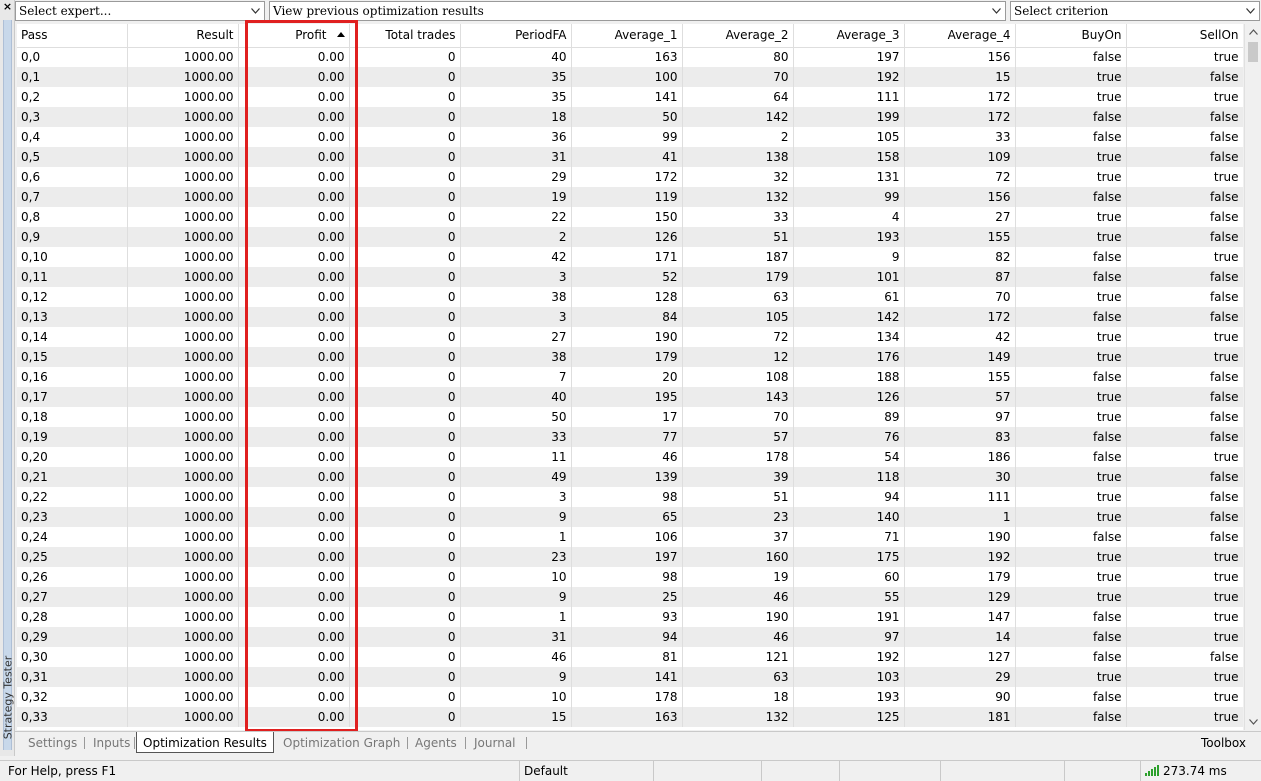 Image resolution: width=1261 pixels, height=781 pixels. I want to click on vertical-scrollbar, so click(1252, 377).